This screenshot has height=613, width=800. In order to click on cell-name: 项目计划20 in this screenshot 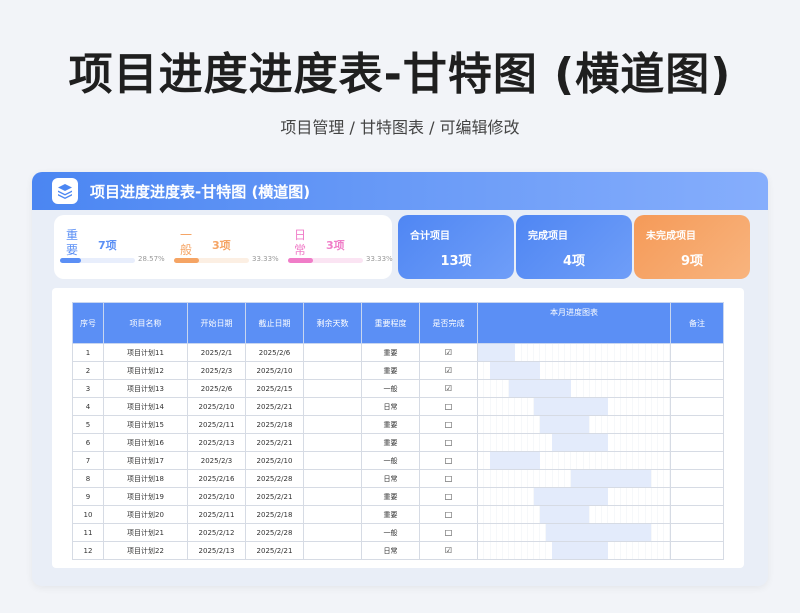, I will do `click(145, 514)`.